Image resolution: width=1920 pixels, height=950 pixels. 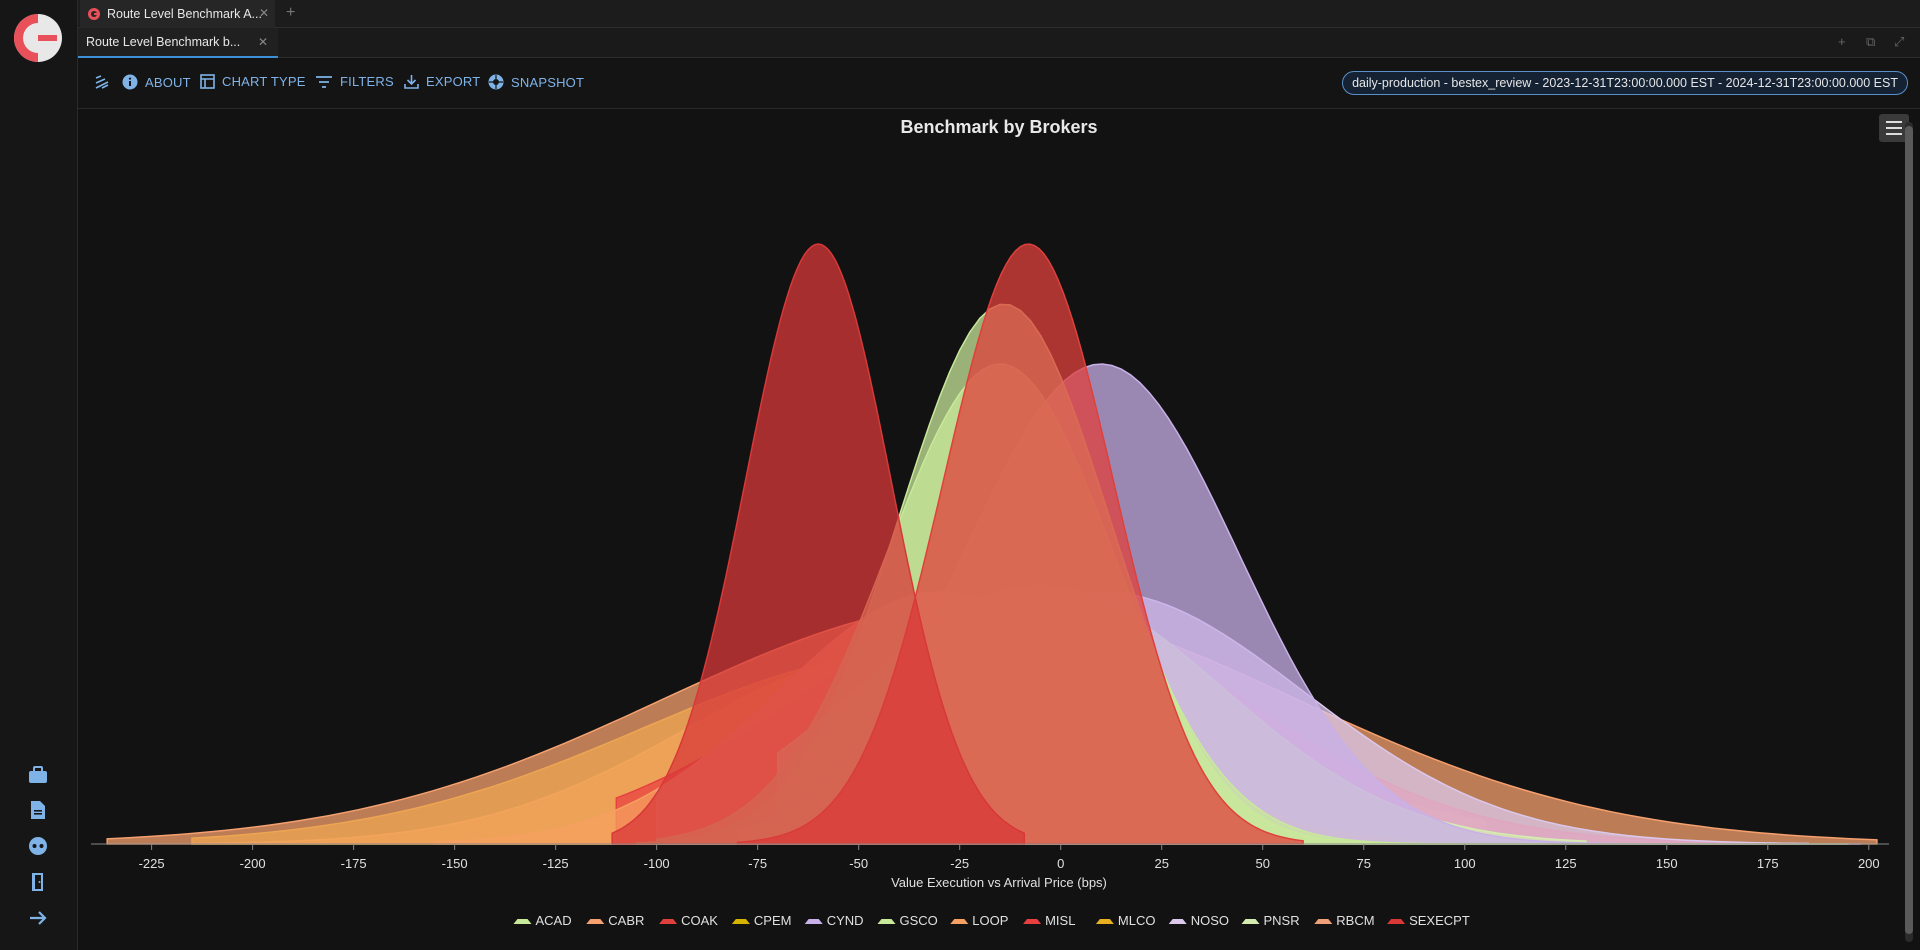 I want to click on legend-item-acad: ACAD, so click(x=542, y=920).